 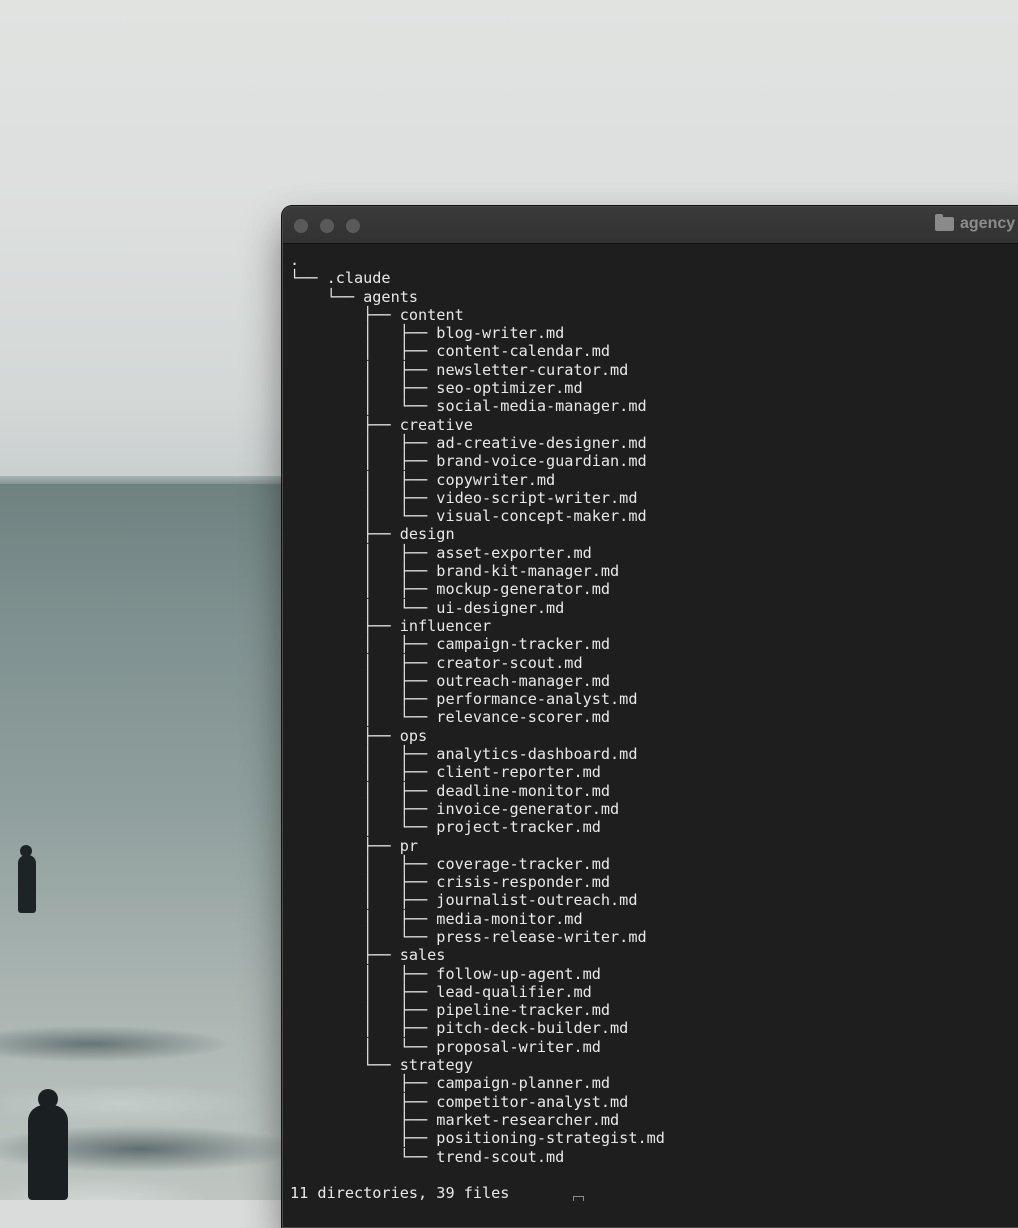 I want to click on tree-line: │ ├── invoice-generator.md, so click(x=455, y=808).